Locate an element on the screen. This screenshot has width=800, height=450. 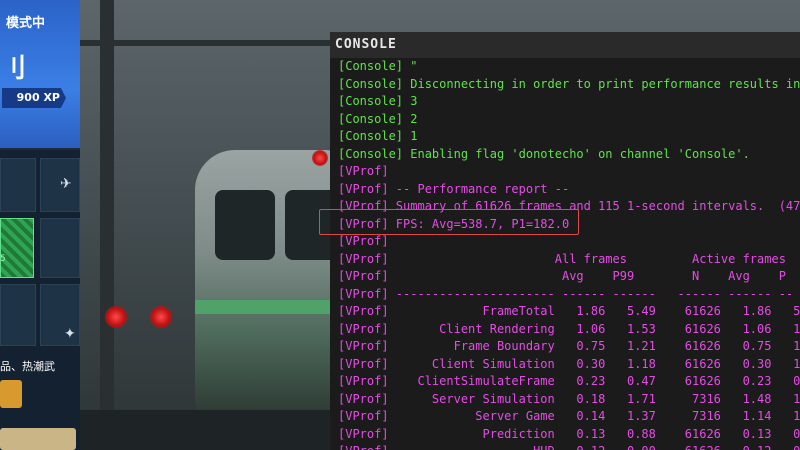
console-line: [VProf] -- Performance report -- is located at coordinates (454, 188).